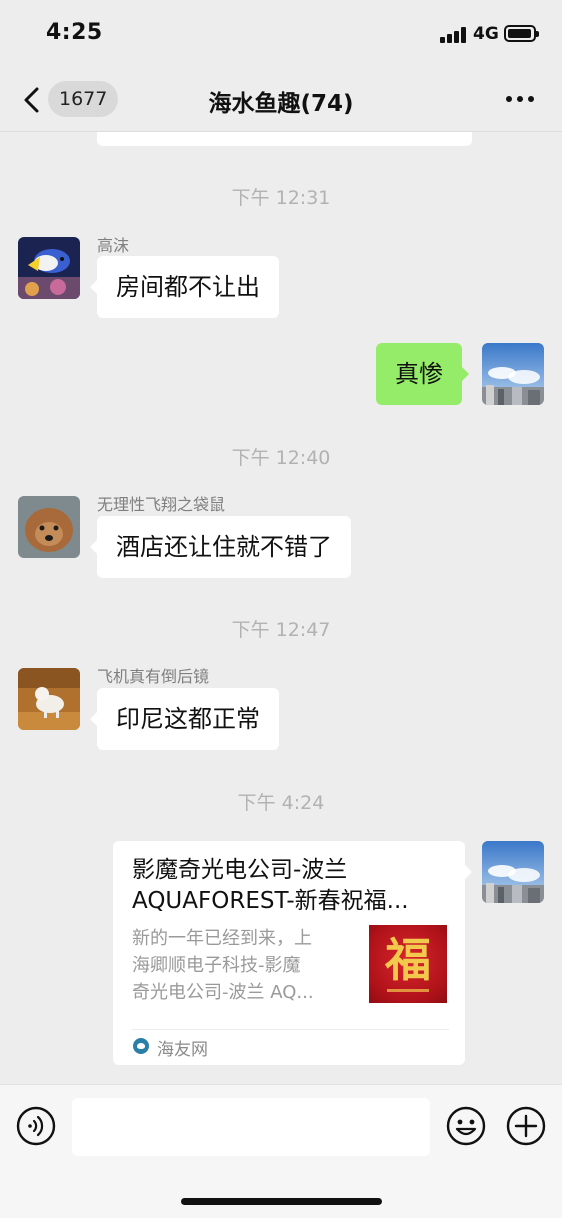  What do you see at coordinates (113, 245) in the screenshot?
I see `sender-name: 高沫` at bounding box center [113, 245].